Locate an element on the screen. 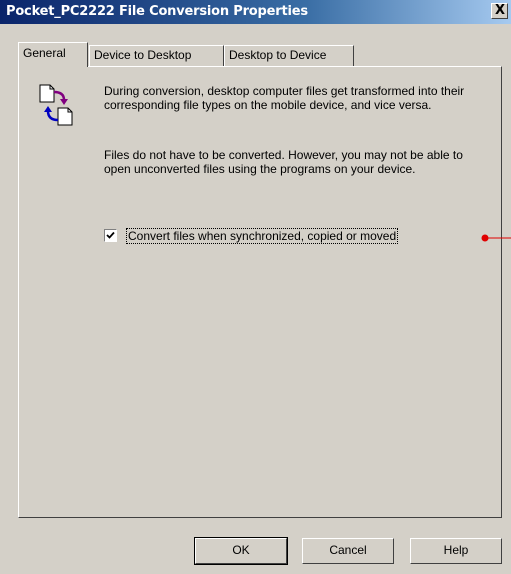 The image size is (511, 574). checkmark-icon is located at coordinates (110, 235).